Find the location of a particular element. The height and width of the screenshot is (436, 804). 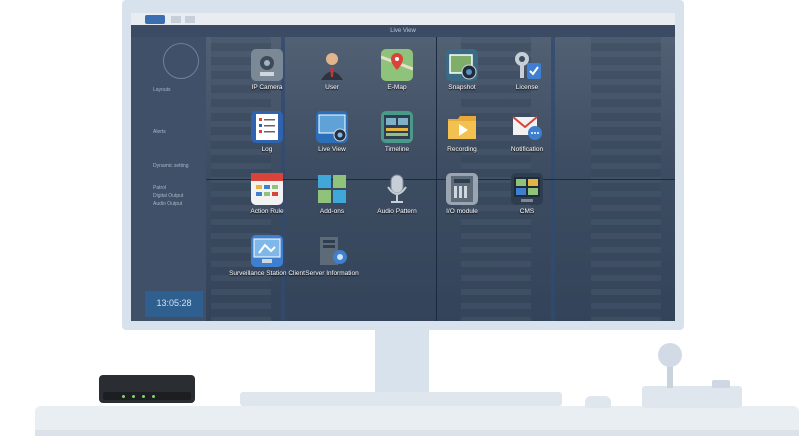

app-label: Notification is located at coordinates (527, 149).